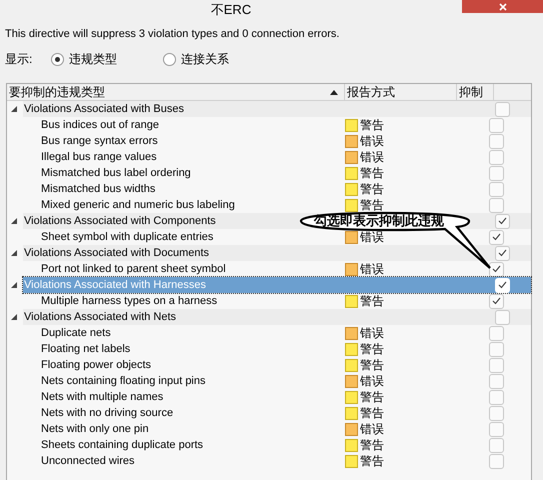 The image size is (543, 480). Describe the element at coordinates (96, 365) in the screenshot. I see `violation-name: Floating power objects` at that location.